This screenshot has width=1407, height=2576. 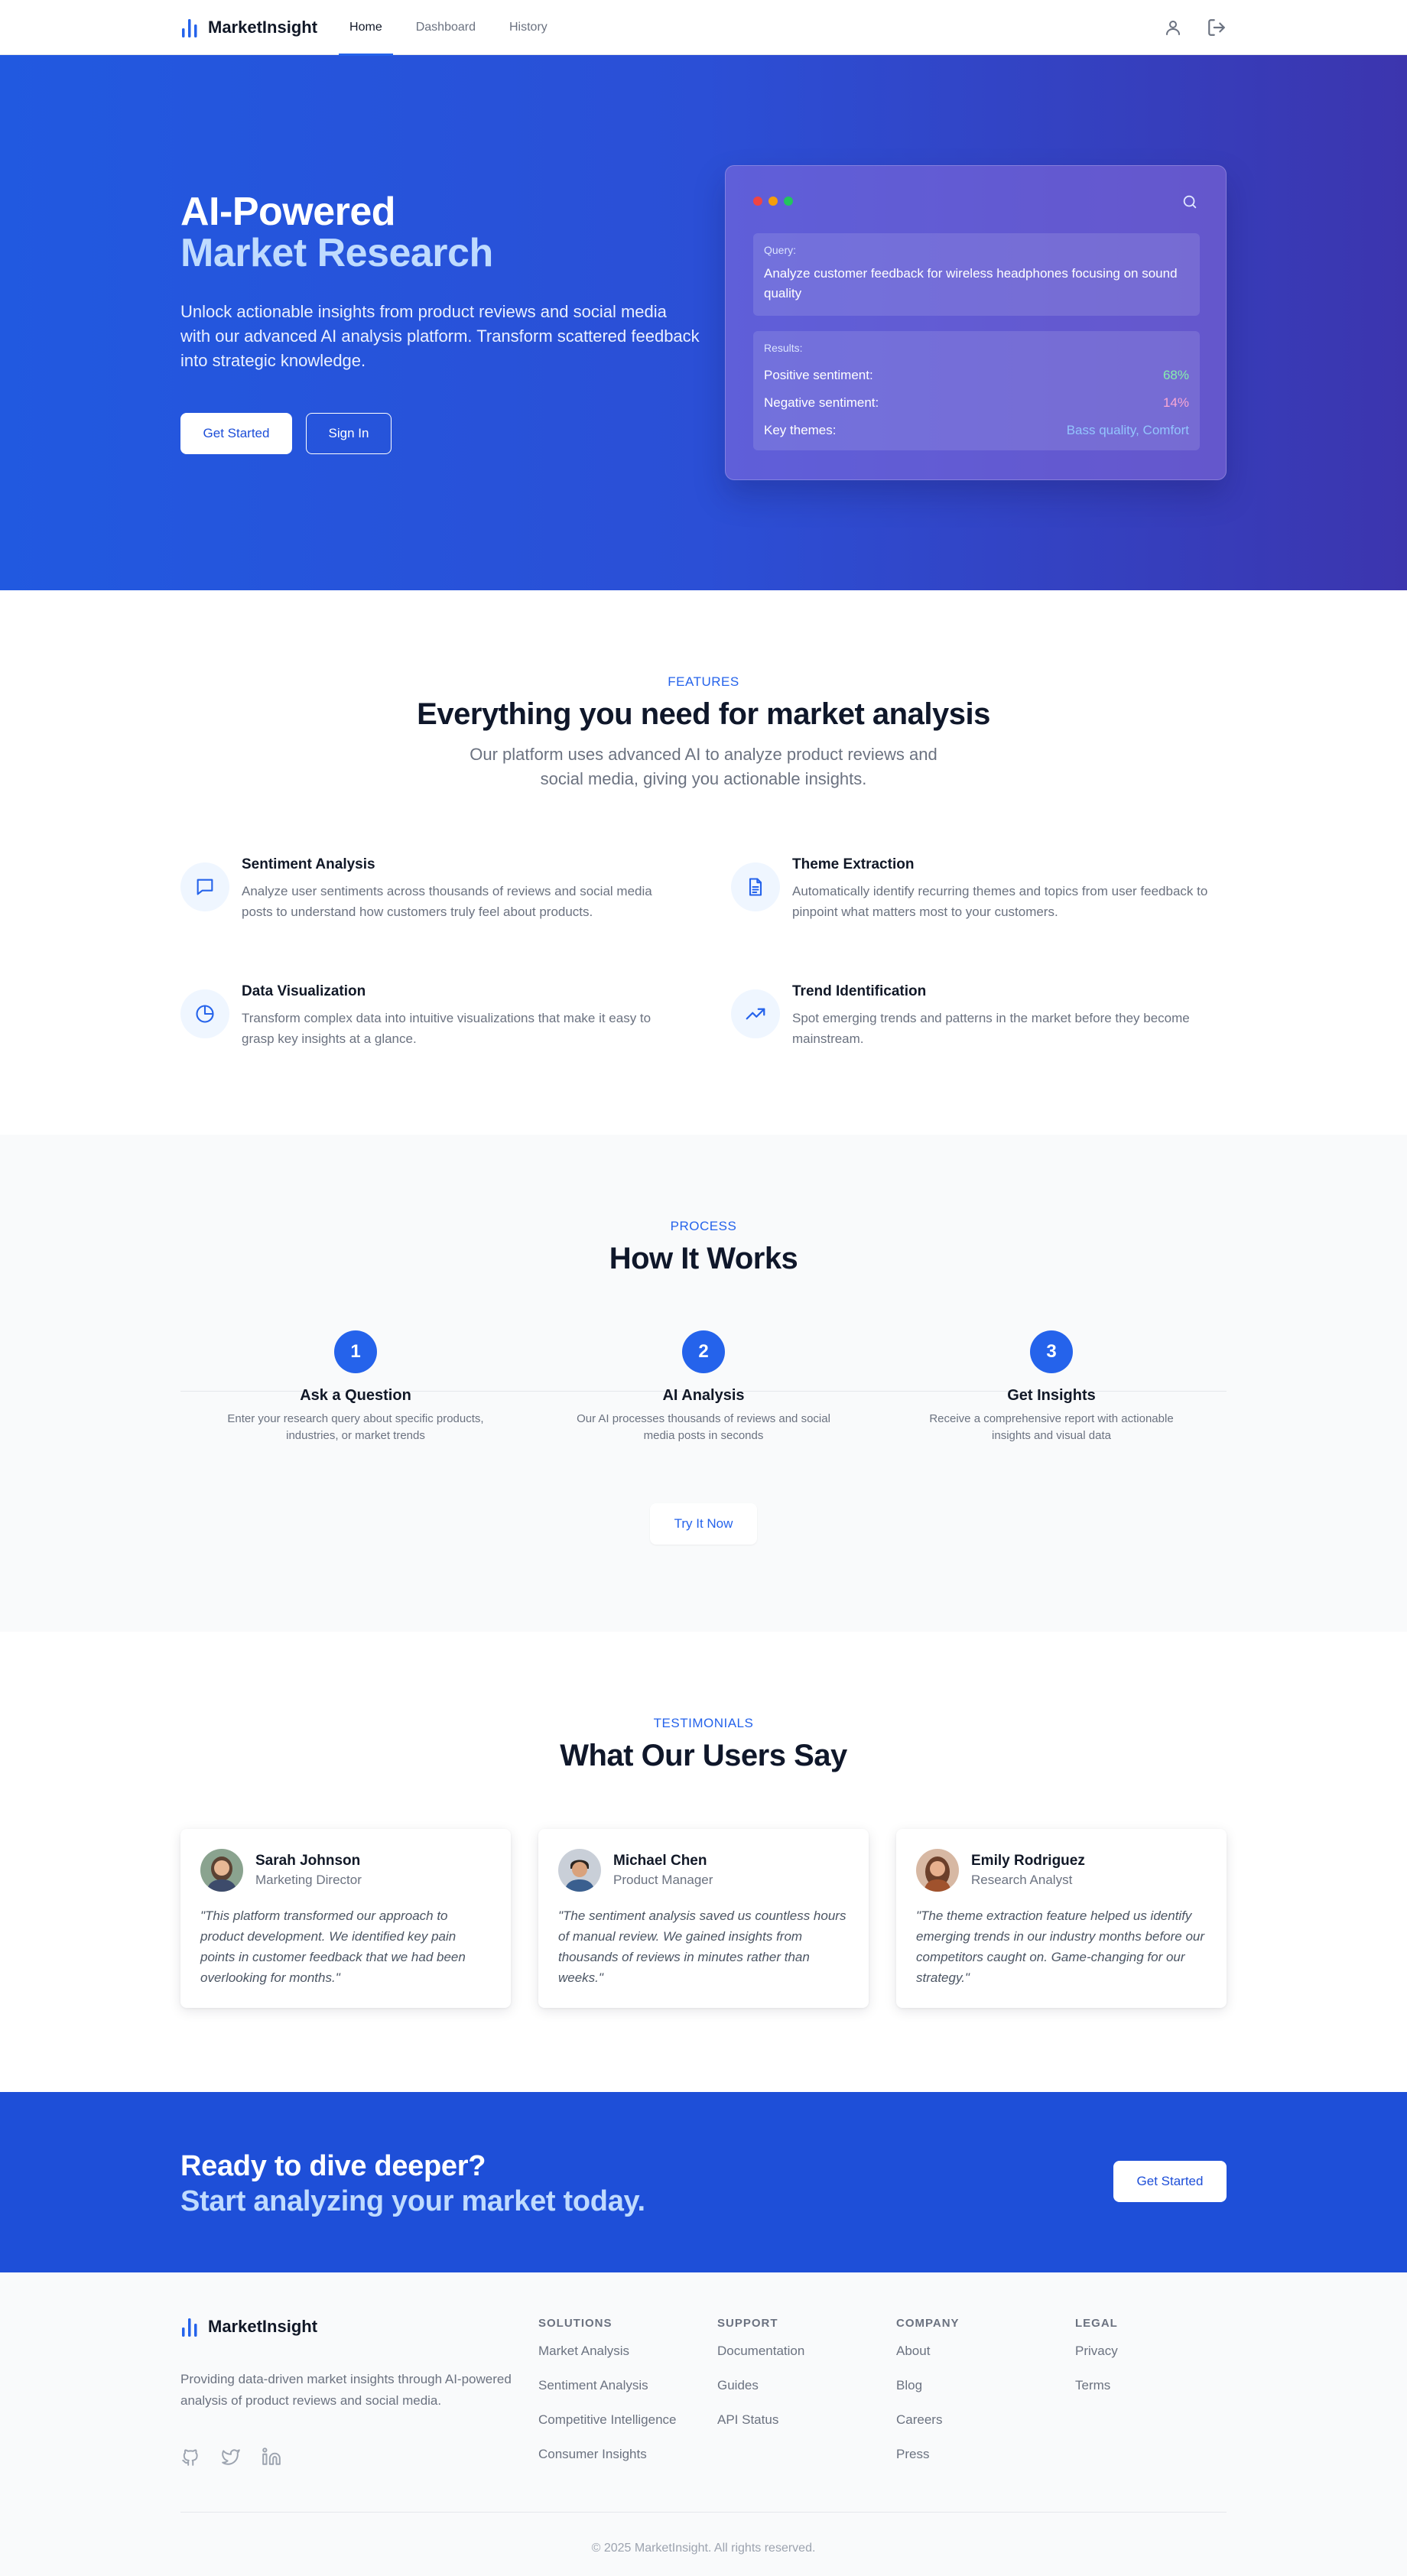 What do you see at coordinates (412, 2201) in the screenshot?
I see `cta-line2: Start analyzing your market today.` at bounding box center [412, 2201].